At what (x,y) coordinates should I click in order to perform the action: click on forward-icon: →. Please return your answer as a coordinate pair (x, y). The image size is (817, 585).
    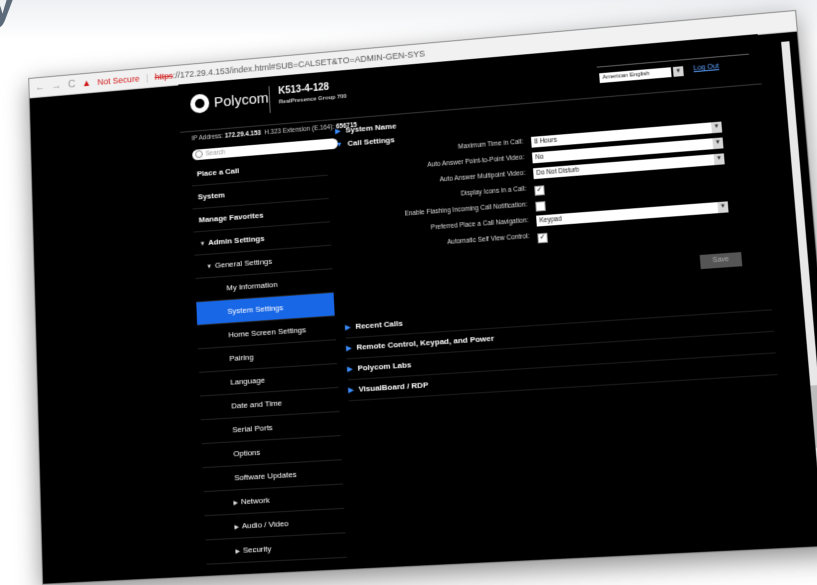
    Looking at the image, I should click on (56, 86).